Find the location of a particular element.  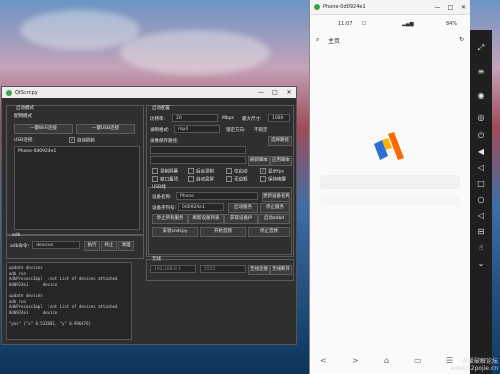

volume-up-icon: ◀ is located at coordinates (481, 152).